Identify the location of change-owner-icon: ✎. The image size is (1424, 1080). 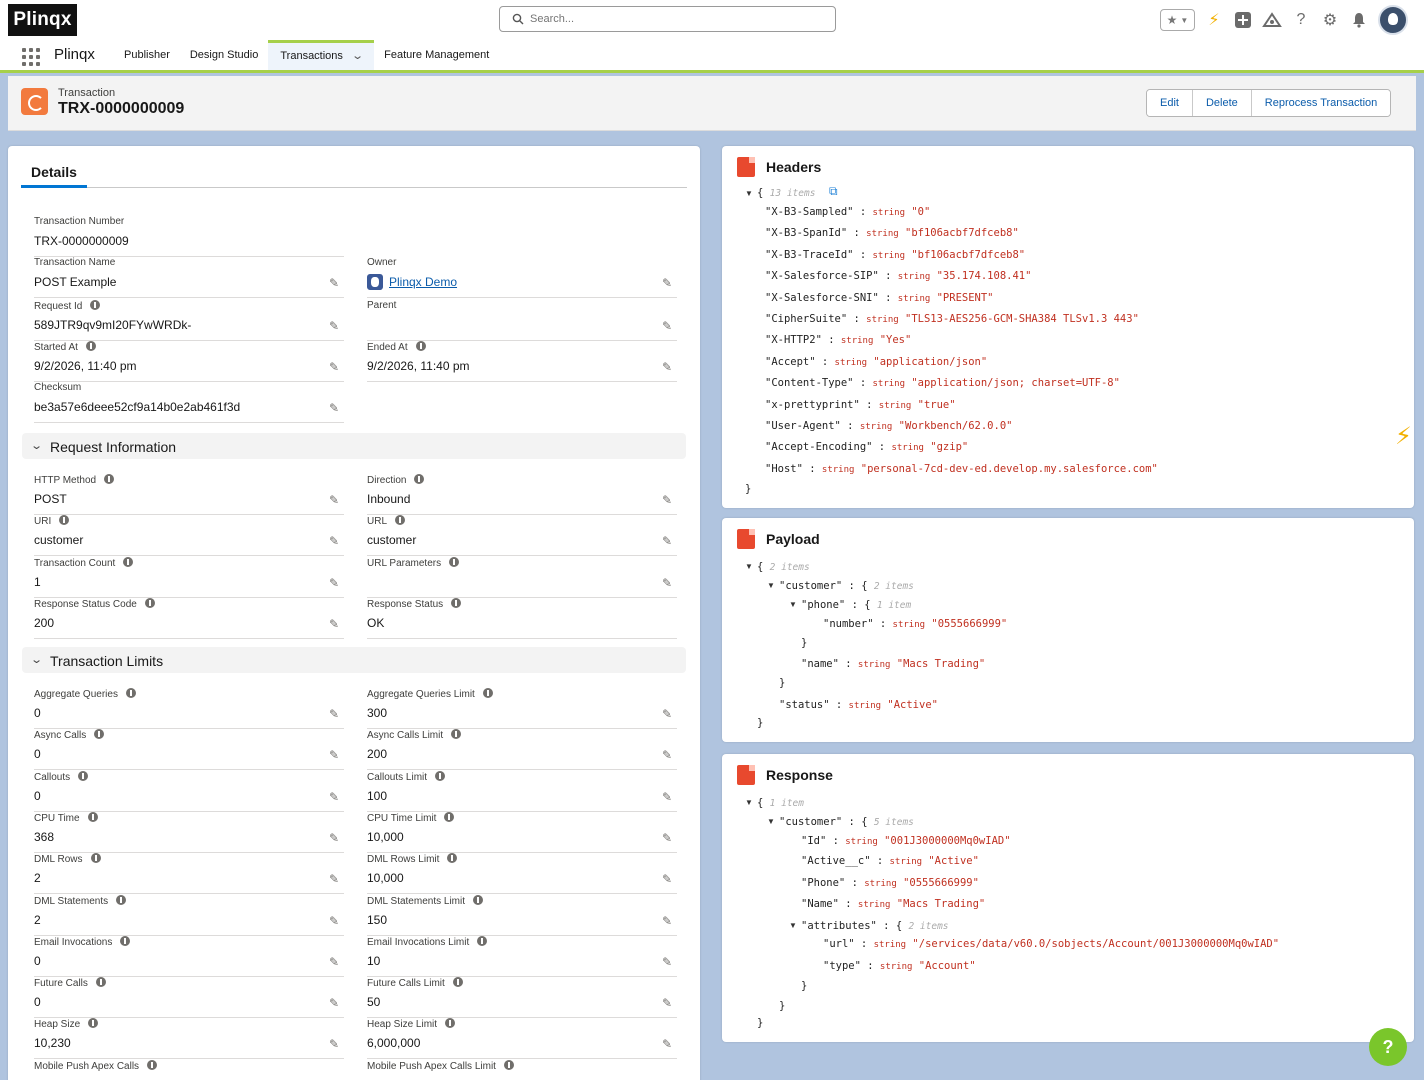
(668, 283).